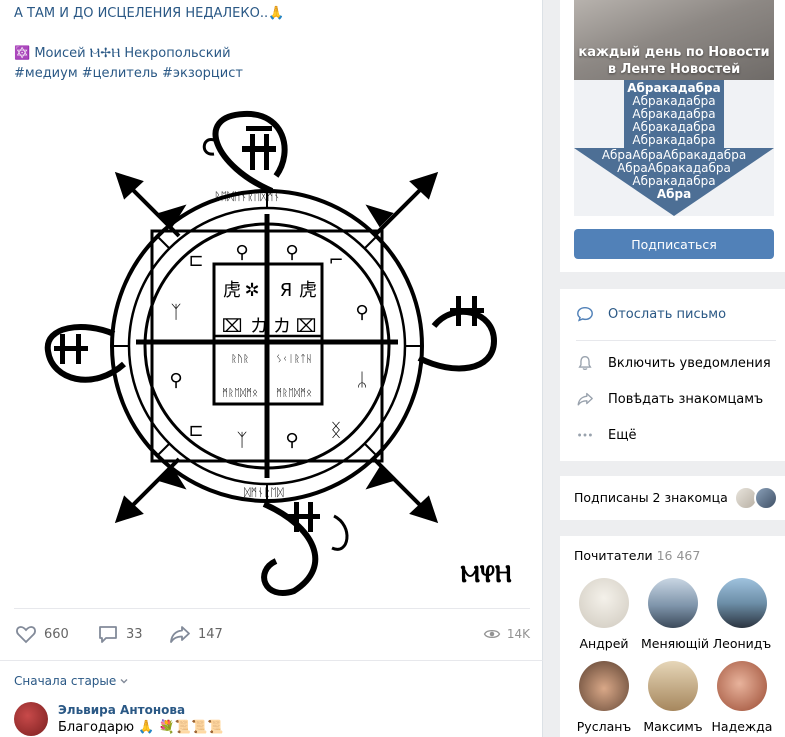  I want to click on fan-name: Русланъ, so click(604, 726).